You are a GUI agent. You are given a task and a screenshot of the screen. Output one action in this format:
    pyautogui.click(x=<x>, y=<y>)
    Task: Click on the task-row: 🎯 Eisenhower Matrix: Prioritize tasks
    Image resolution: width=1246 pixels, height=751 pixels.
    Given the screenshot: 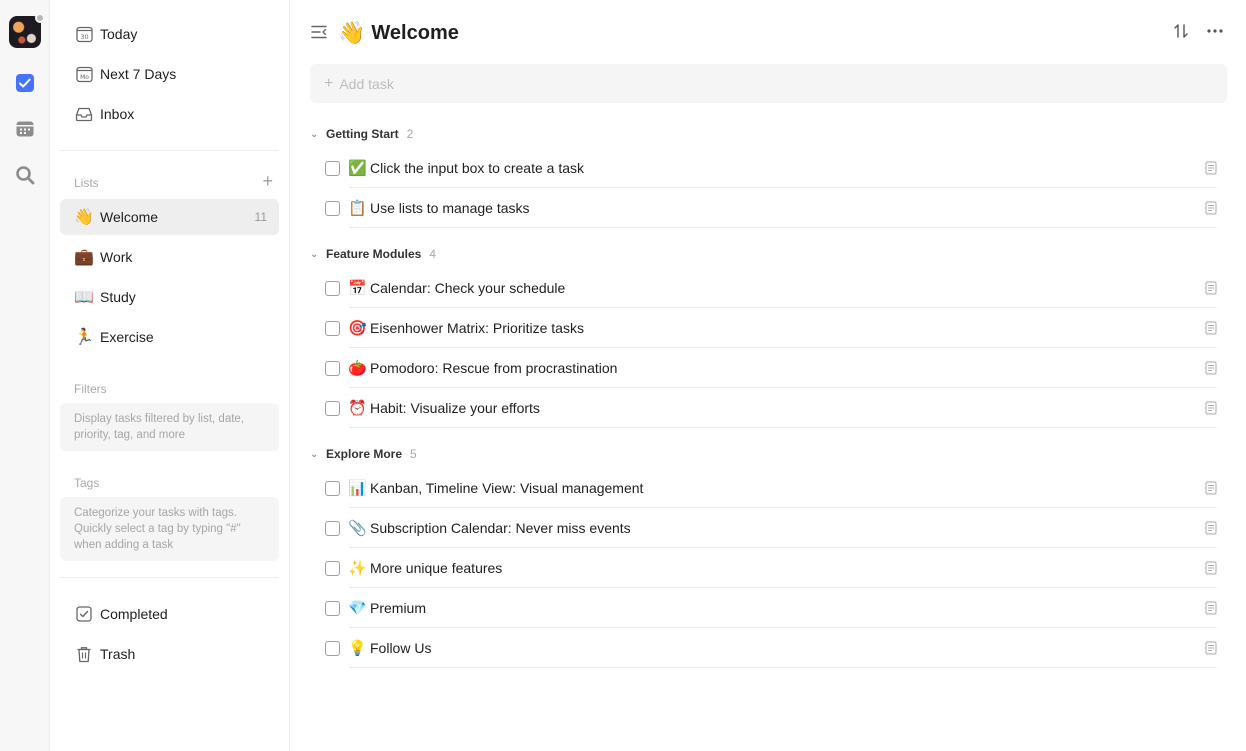 What is the action you would take?
    pyautogui.click(x=763, y=328)
    